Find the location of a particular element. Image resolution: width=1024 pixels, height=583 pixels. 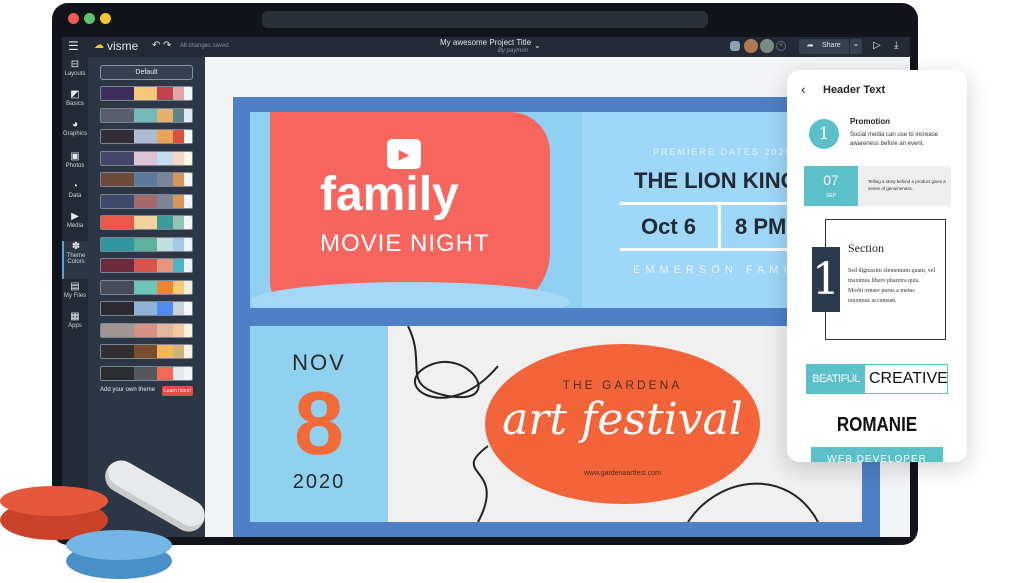

blue-puck is located at coordinates (119, 545).